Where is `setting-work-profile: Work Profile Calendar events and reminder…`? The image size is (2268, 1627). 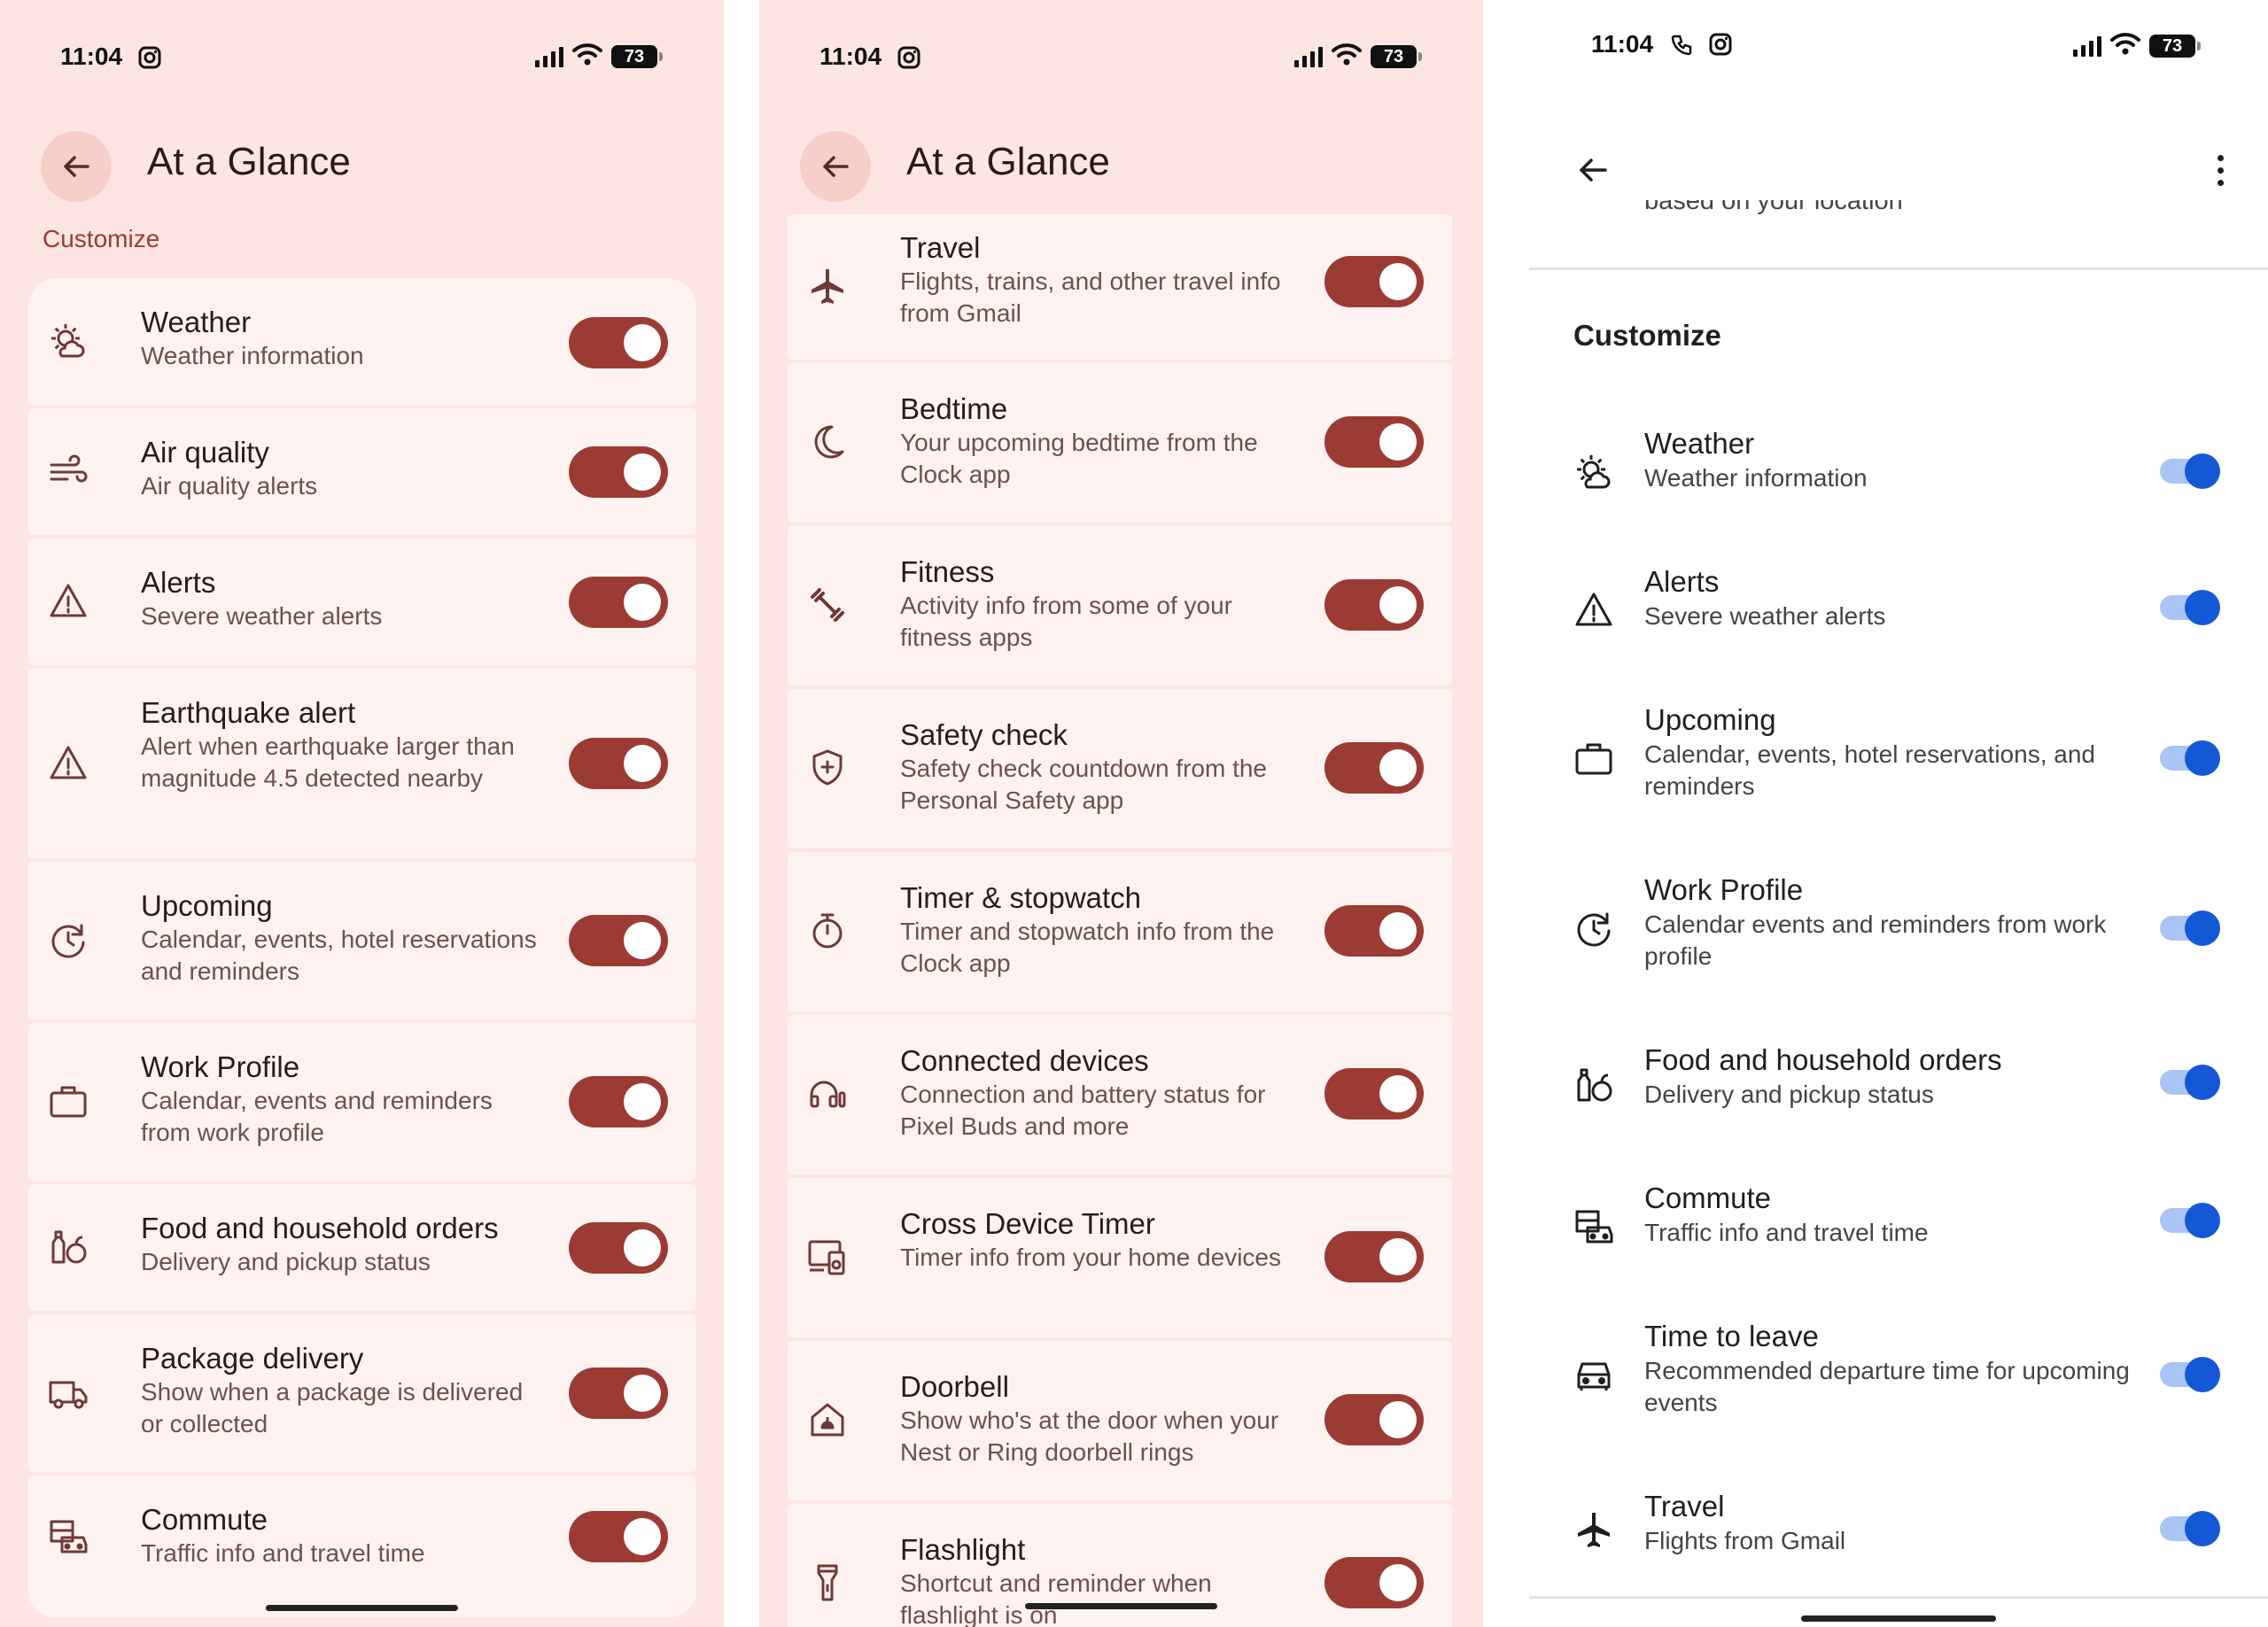 setting-work-profile: Work Profile Calendar events and reminder… is located at coordinates (1898, 929).